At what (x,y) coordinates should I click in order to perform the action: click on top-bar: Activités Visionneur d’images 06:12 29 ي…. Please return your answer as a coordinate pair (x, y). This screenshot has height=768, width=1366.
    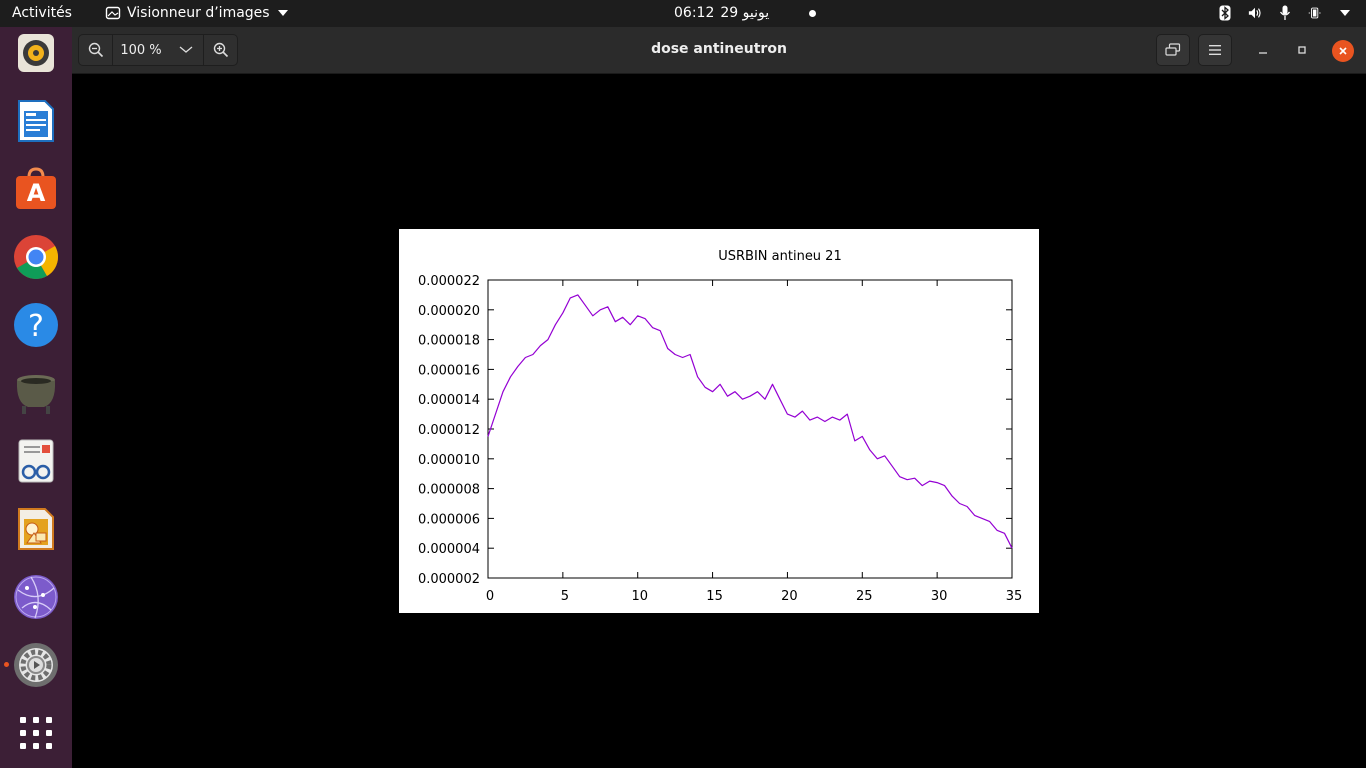
    Looking at the image, I should click on (683, 13).